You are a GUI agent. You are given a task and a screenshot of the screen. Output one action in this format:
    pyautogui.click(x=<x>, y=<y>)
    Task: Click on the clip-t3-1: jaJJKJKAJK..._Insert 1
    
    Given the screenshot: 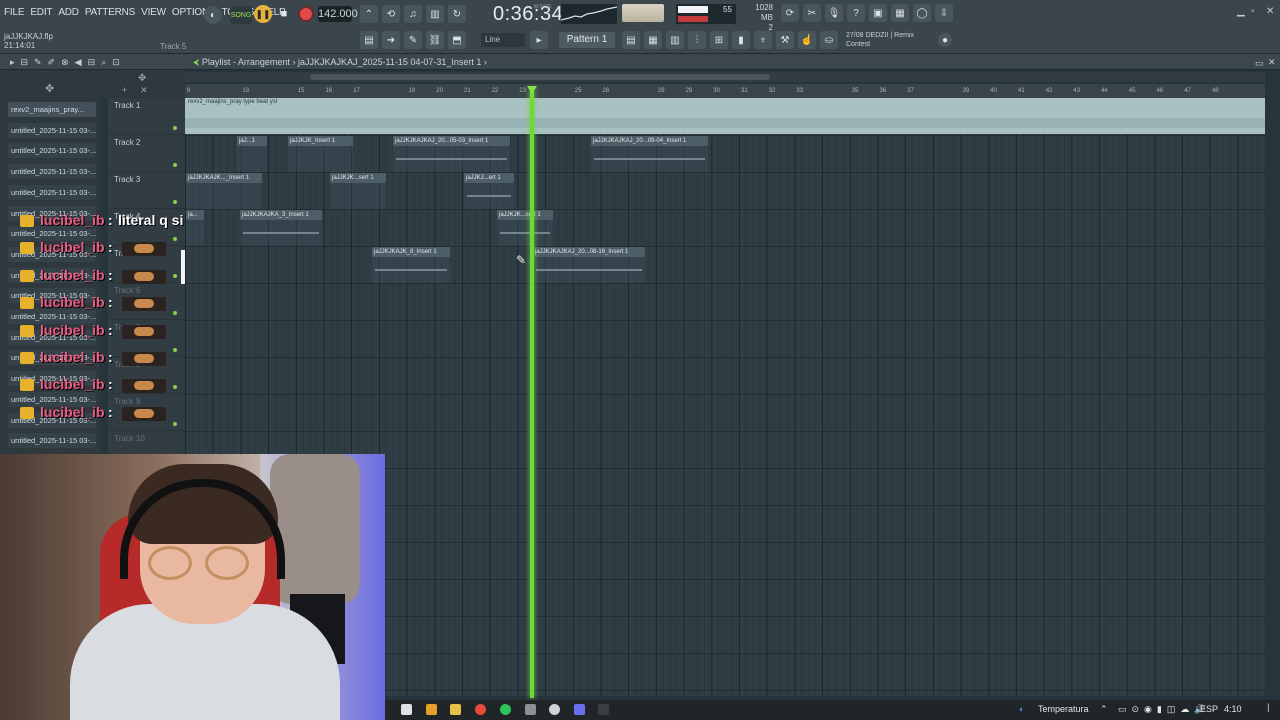 What is the action you would take?
    pyautogui.click(x=224, y=191)
    